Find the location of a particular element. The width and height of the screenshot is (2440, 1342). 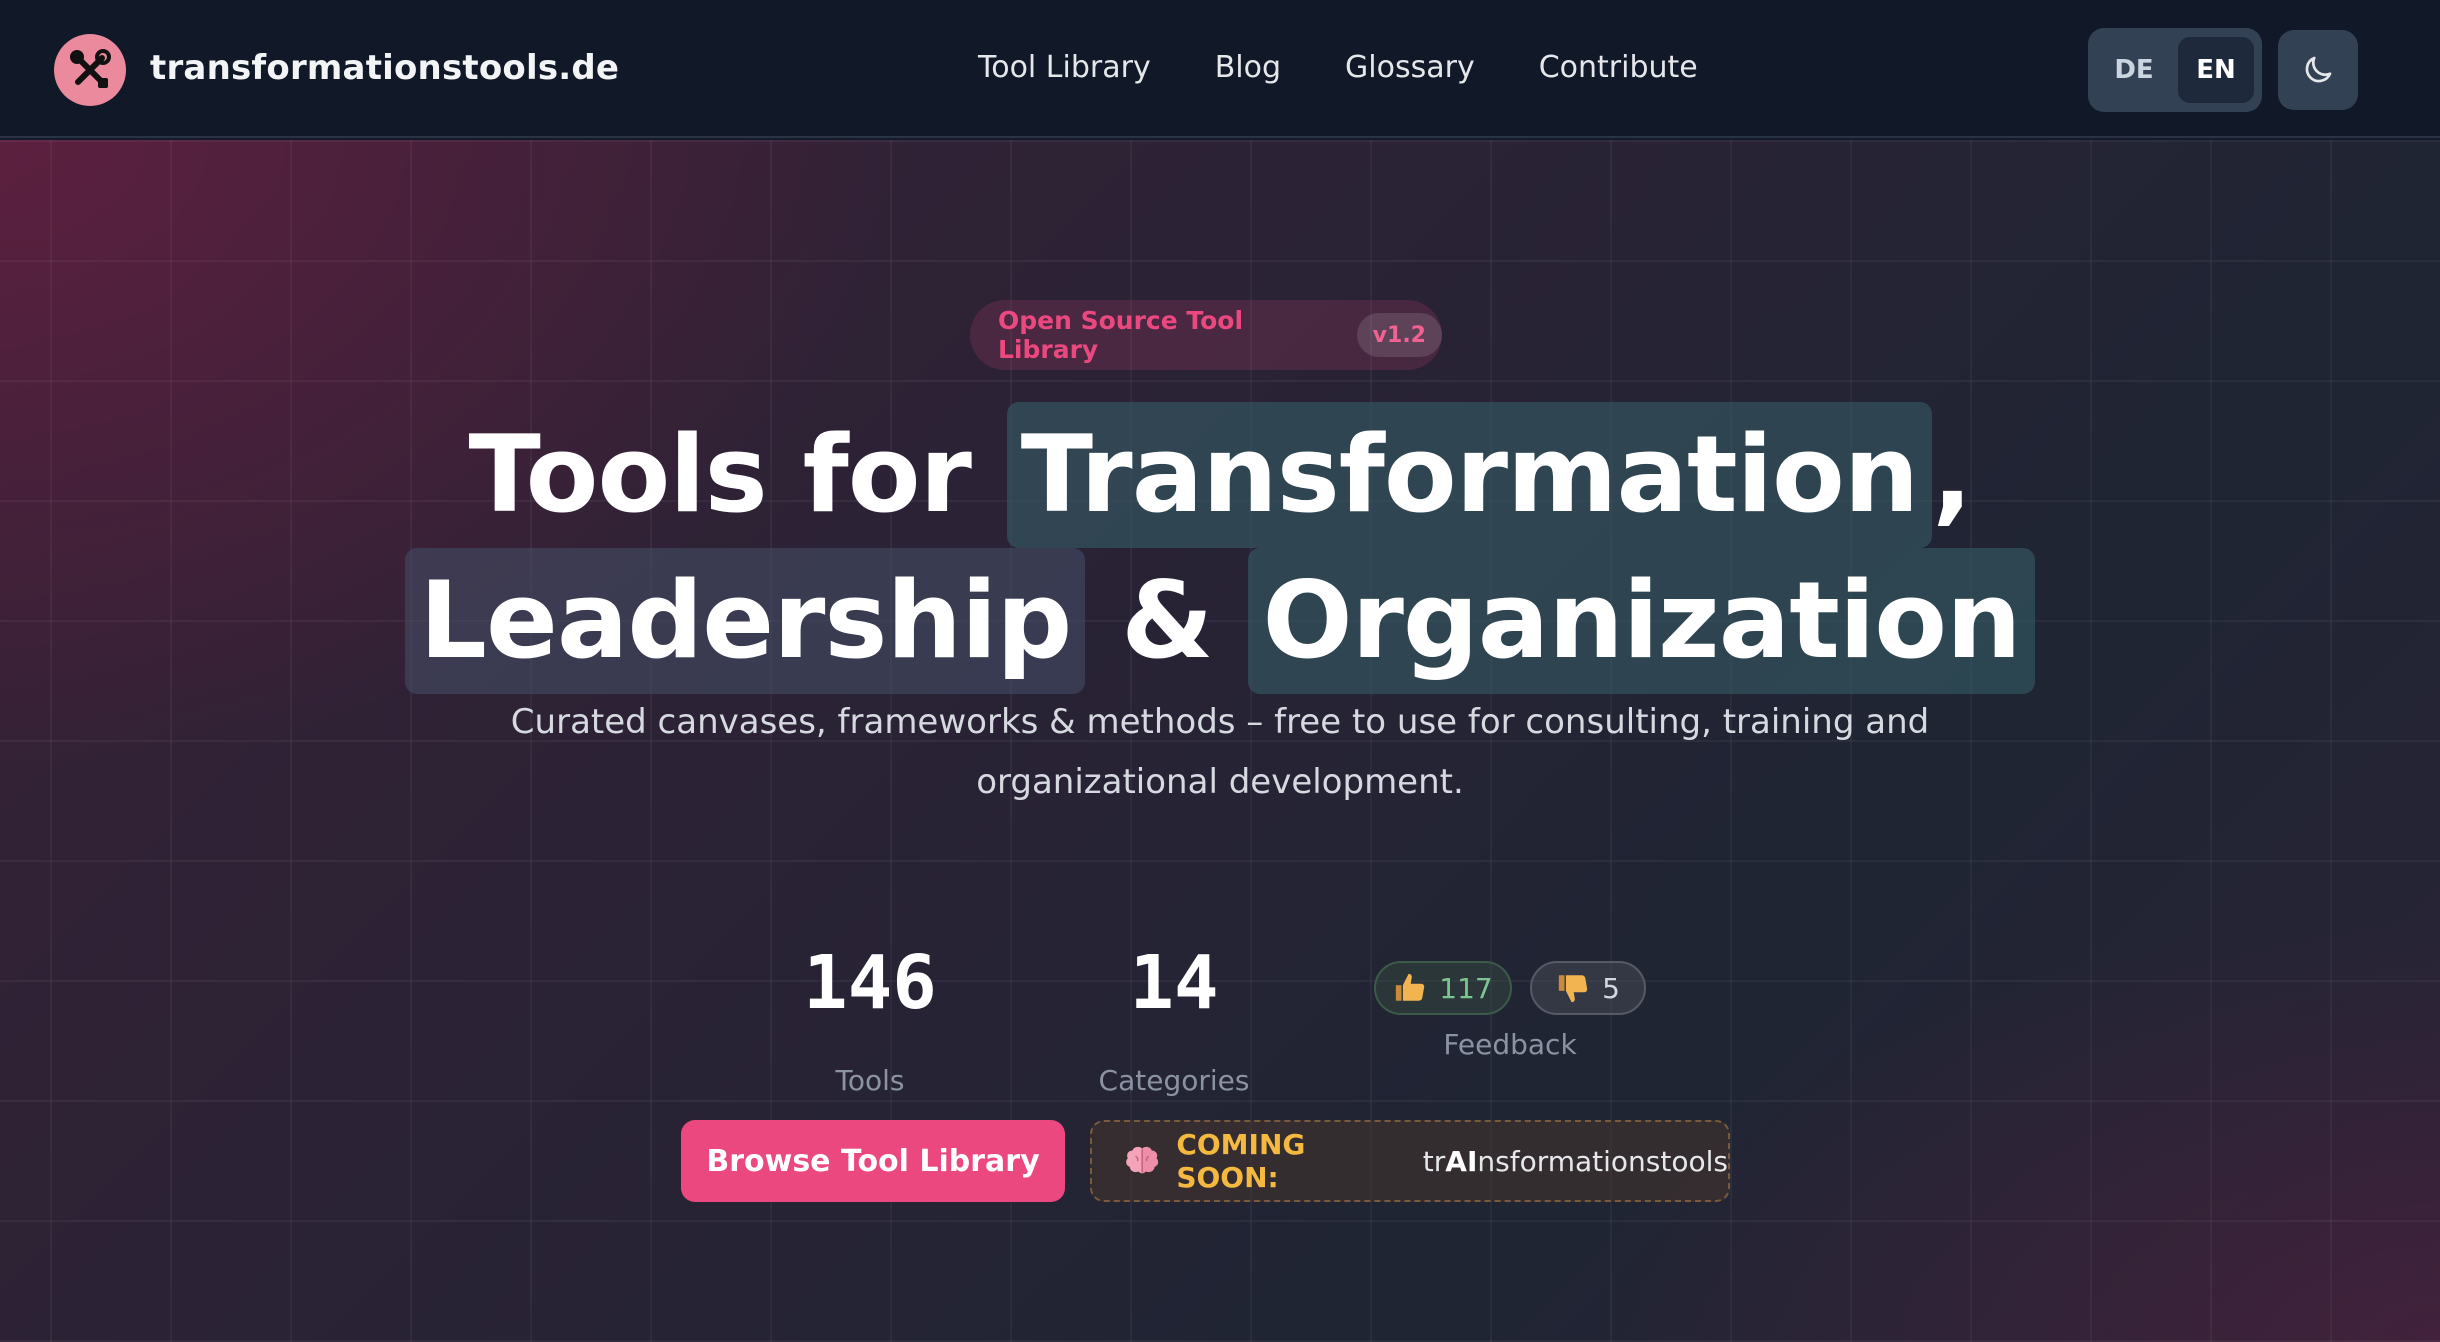

feedback-label: Feedback is located at coordinates (1510, 1044).